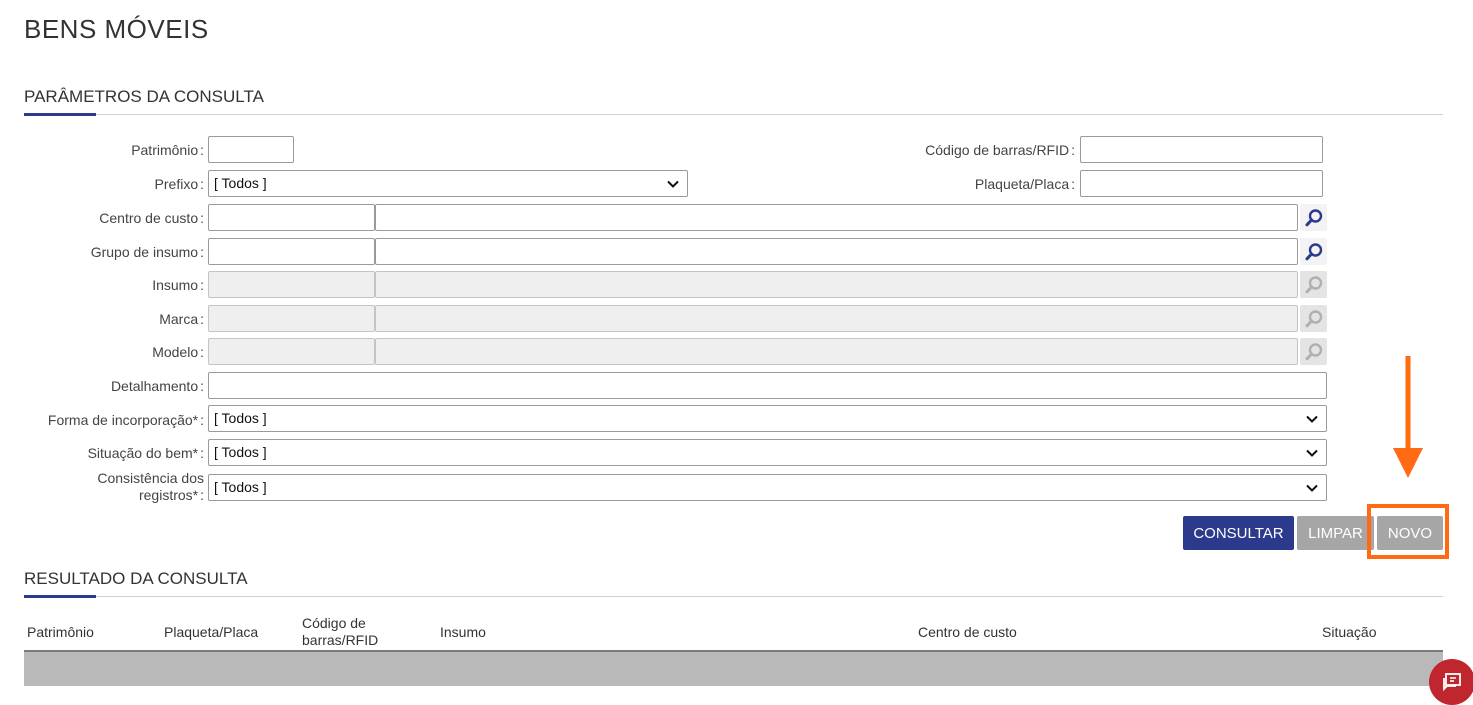  Describe the element at coordinates (1349, 632) in the screenshot. I see `col-situacao: Situação` at that location.